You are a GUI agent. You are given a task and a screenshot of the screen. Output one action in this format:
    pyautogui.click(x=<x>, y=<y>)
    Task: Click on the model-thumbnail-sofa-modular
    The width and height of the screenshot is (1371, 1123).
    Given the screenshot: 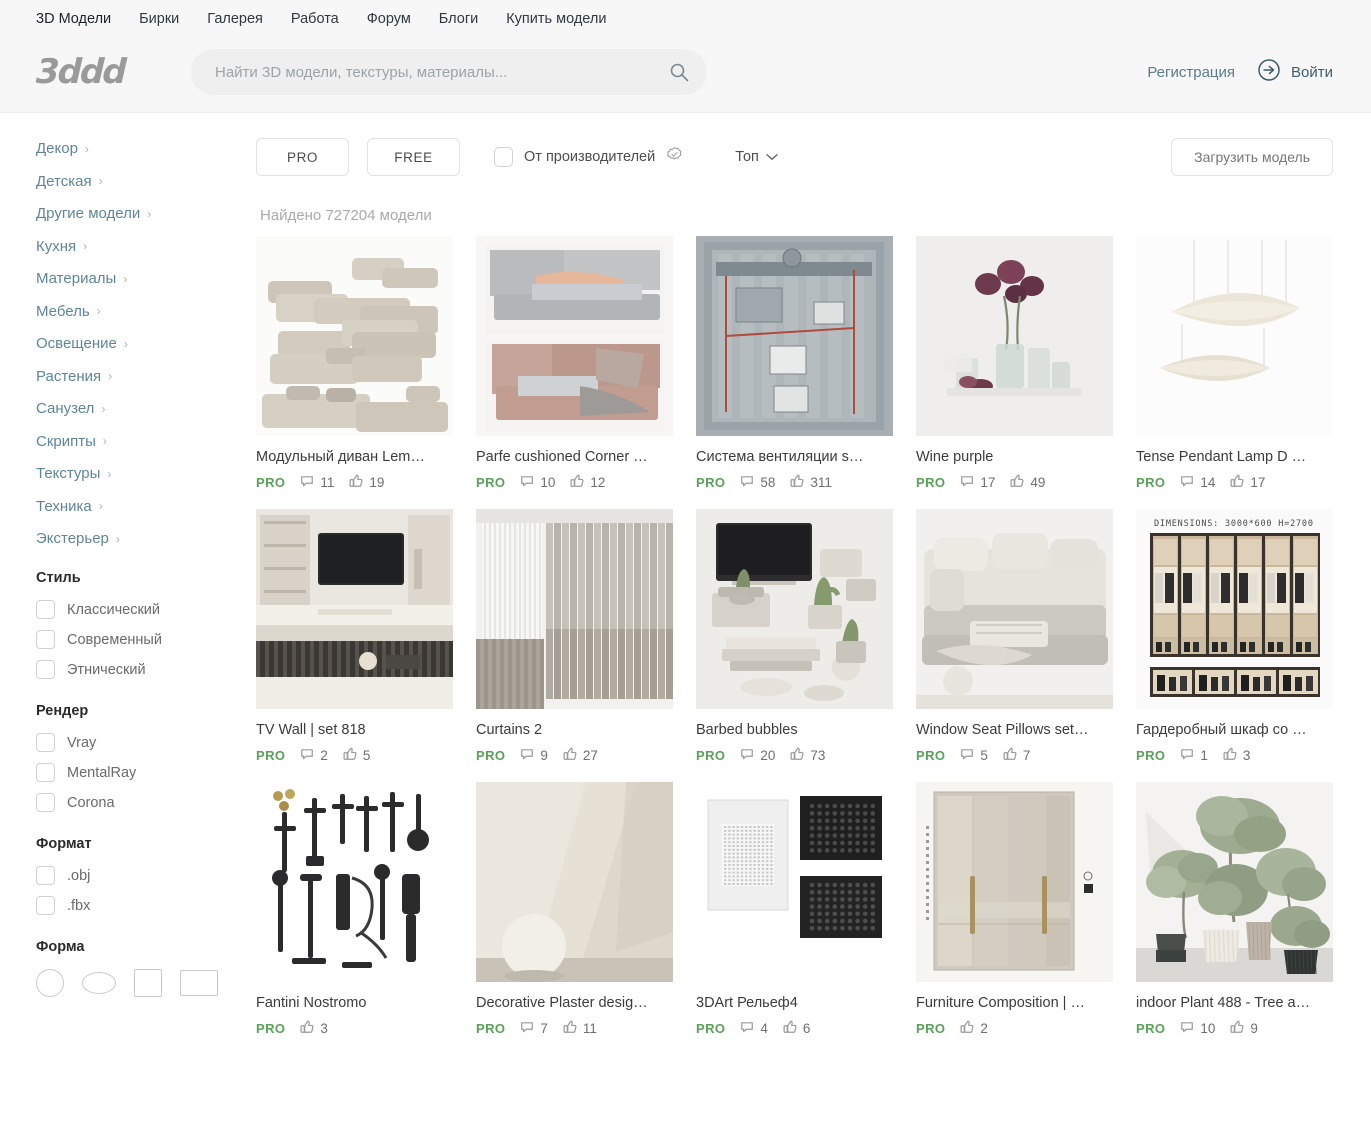 What is the action you would take?
    pyautogui.click(x=354, y=336)
    